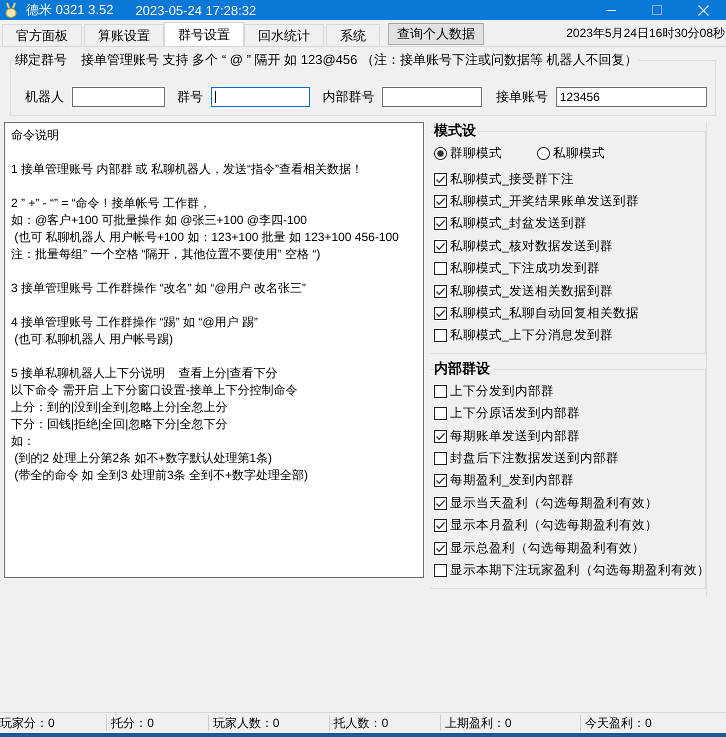 This screenshot has height=737, width=726. What do you see at coordinates (195, 10) in the screenshot?
I see `title-time: 2023-05-24 17:28:32` at bounding box center [195, 10].